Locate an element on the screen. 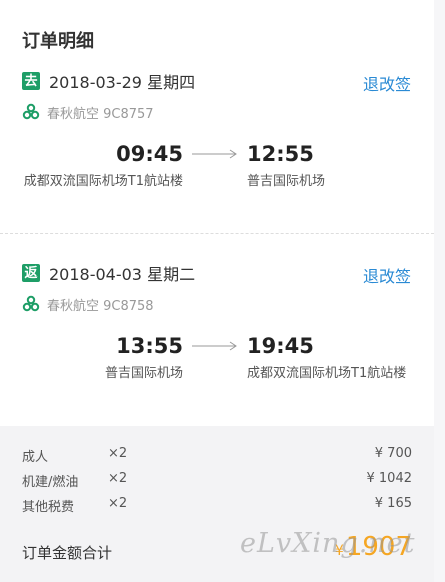 Image resolution: width=445 pixels, height=582 pixels. total-label: 订单金额合计 is located at coordinates (67, 553).